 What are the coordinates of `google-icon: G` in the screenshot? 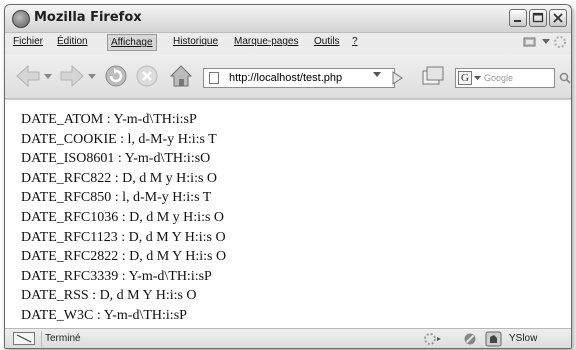 It's located at (465, 78).